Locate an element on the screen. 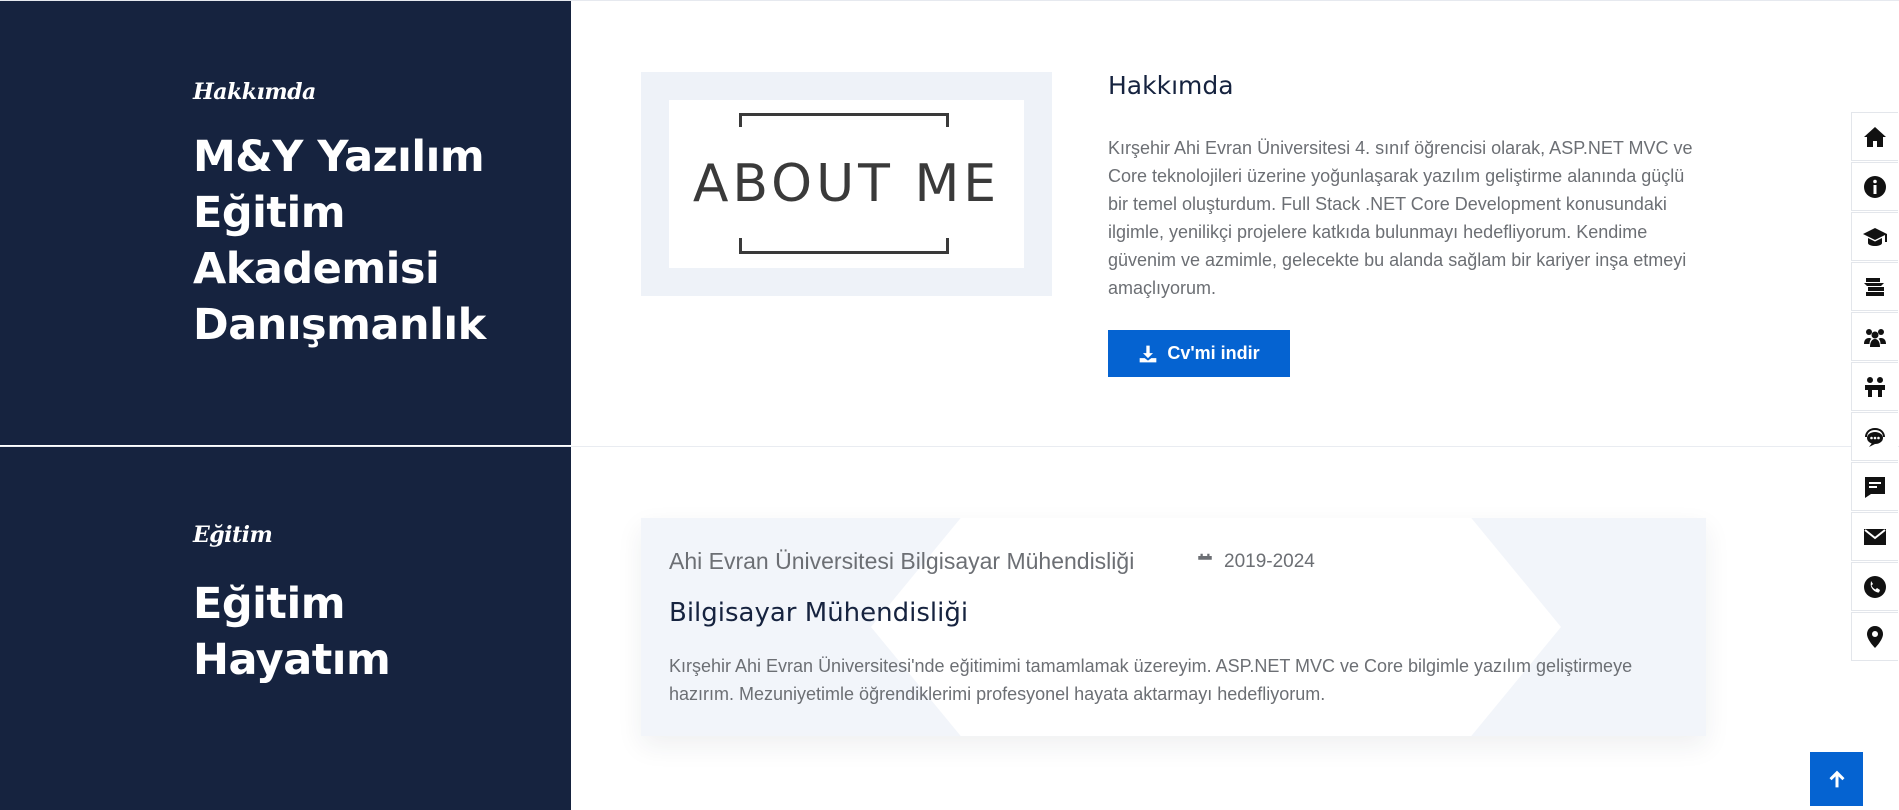 Image resolution: width=1899 pixels, height=810 pixels. certificate-icon is located at coordinates (1874, 286).